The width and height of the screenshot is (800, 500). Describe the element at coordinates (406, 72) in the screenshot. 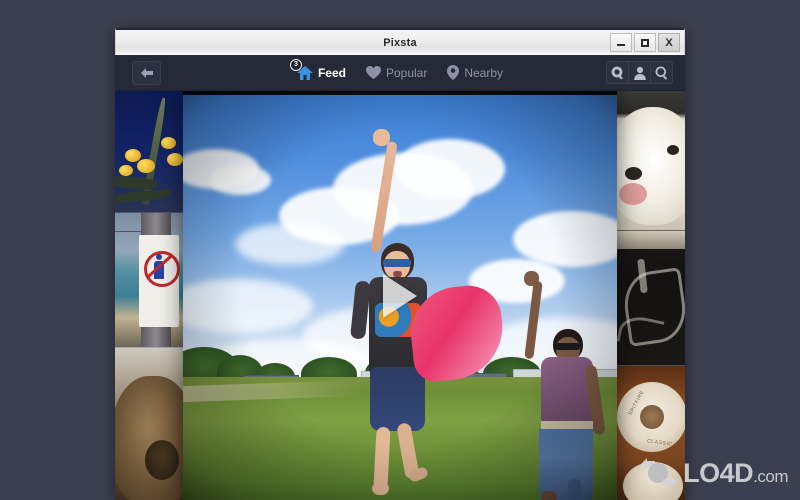

I see `tab-popular-label: Popular` at that location.